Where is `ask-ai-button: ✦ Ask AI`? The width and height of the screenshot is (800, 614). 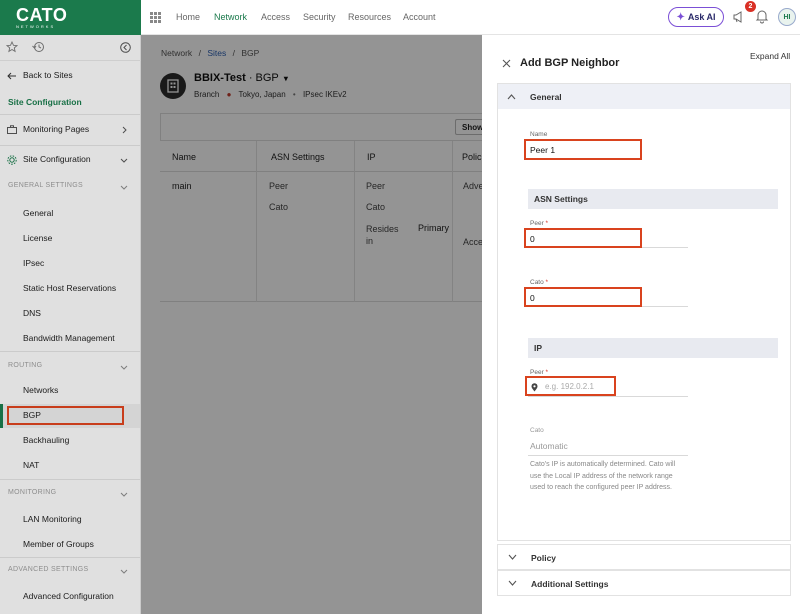
ask-ai-button: ✦ Ask AI is located at coordinates (696, 17).